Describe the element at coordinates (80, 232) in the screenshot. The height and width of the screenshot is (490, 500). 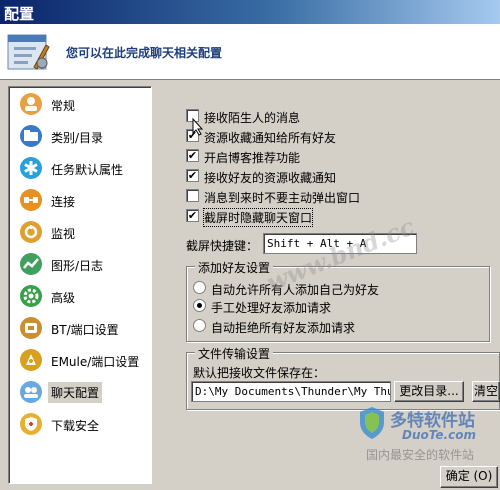
I see `sidebar-item-monitor: 监视` at that location.